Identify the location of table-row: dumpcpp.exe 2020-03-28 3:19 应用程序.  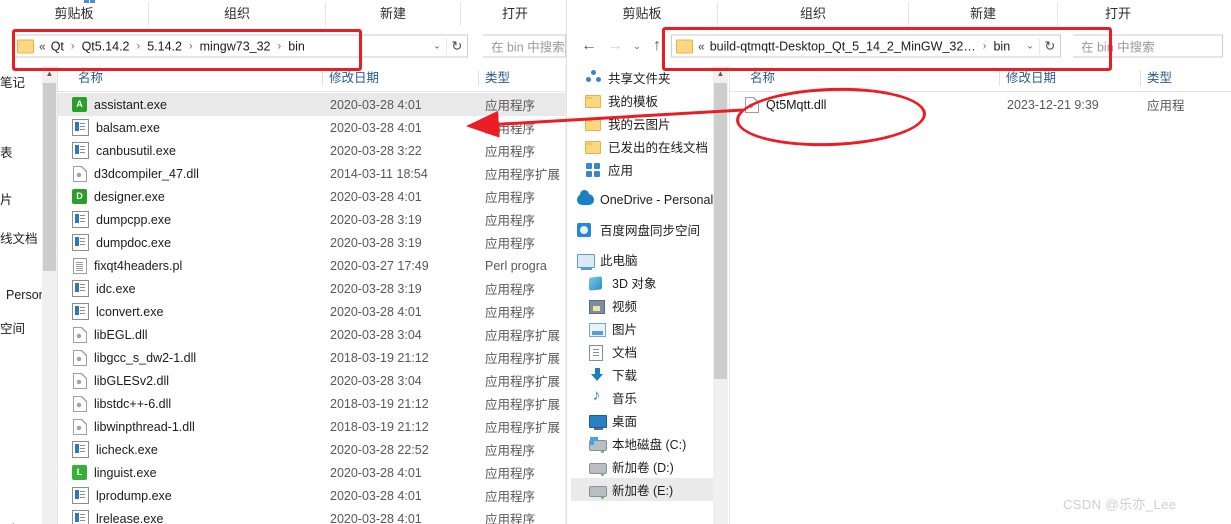
(319, 219).